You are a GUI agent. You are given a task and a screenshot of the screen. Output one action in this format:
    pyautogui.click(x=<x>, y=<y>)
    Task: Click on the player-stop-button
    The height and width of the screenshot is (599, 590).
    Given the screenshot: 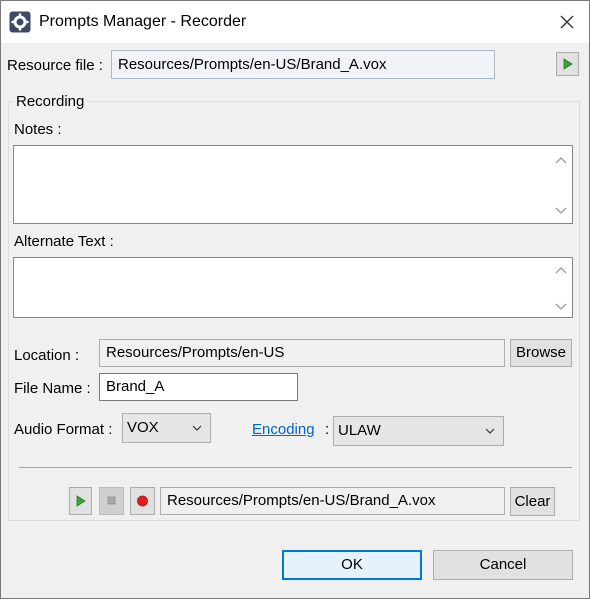 What is the action you would take?
    pyautogui.click(x=111, y=501)
    